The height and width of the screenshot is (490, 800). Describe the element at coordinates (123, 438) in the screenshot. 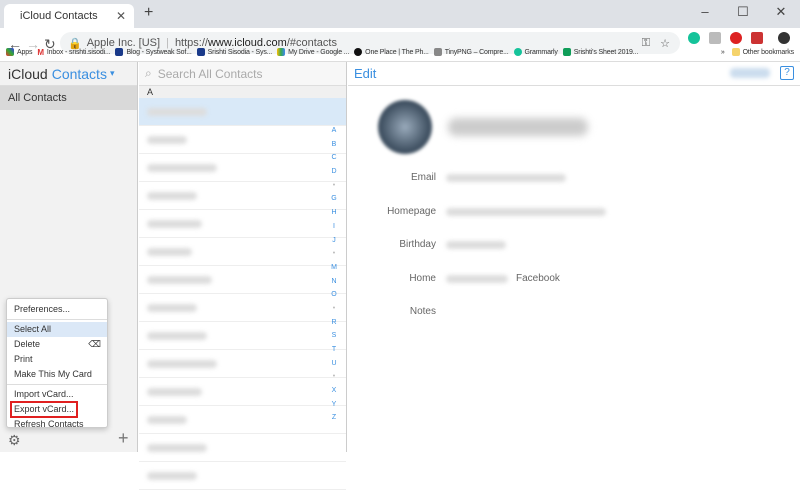

I see `add-contact-button: +` at that location.